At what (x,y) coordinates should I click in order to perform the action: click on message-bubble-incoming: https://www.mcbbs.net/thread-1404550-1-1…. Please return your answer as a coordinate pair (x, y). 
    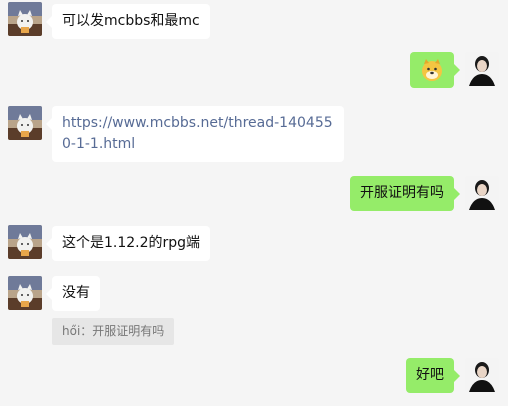
    Looking at the image, I should click on (195, 134).